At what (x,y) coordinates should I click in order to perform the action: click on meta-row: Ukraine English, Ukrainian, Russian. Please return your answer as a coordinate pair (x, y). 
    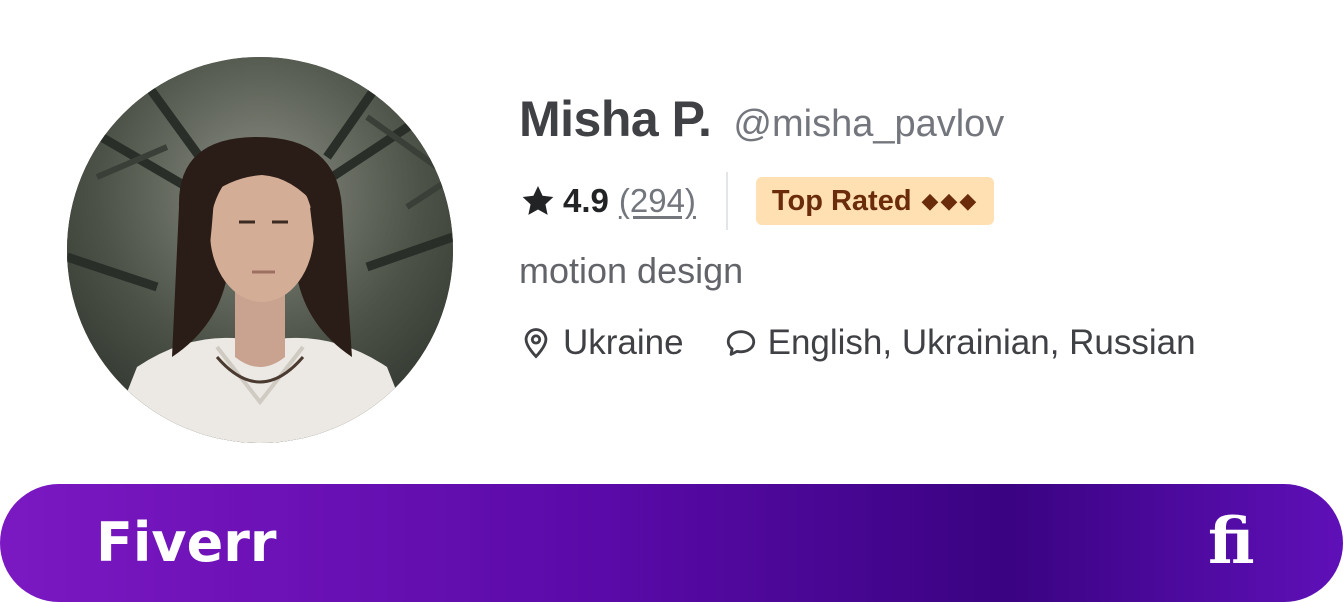
    Looking at the image, I should click on (857, 343).